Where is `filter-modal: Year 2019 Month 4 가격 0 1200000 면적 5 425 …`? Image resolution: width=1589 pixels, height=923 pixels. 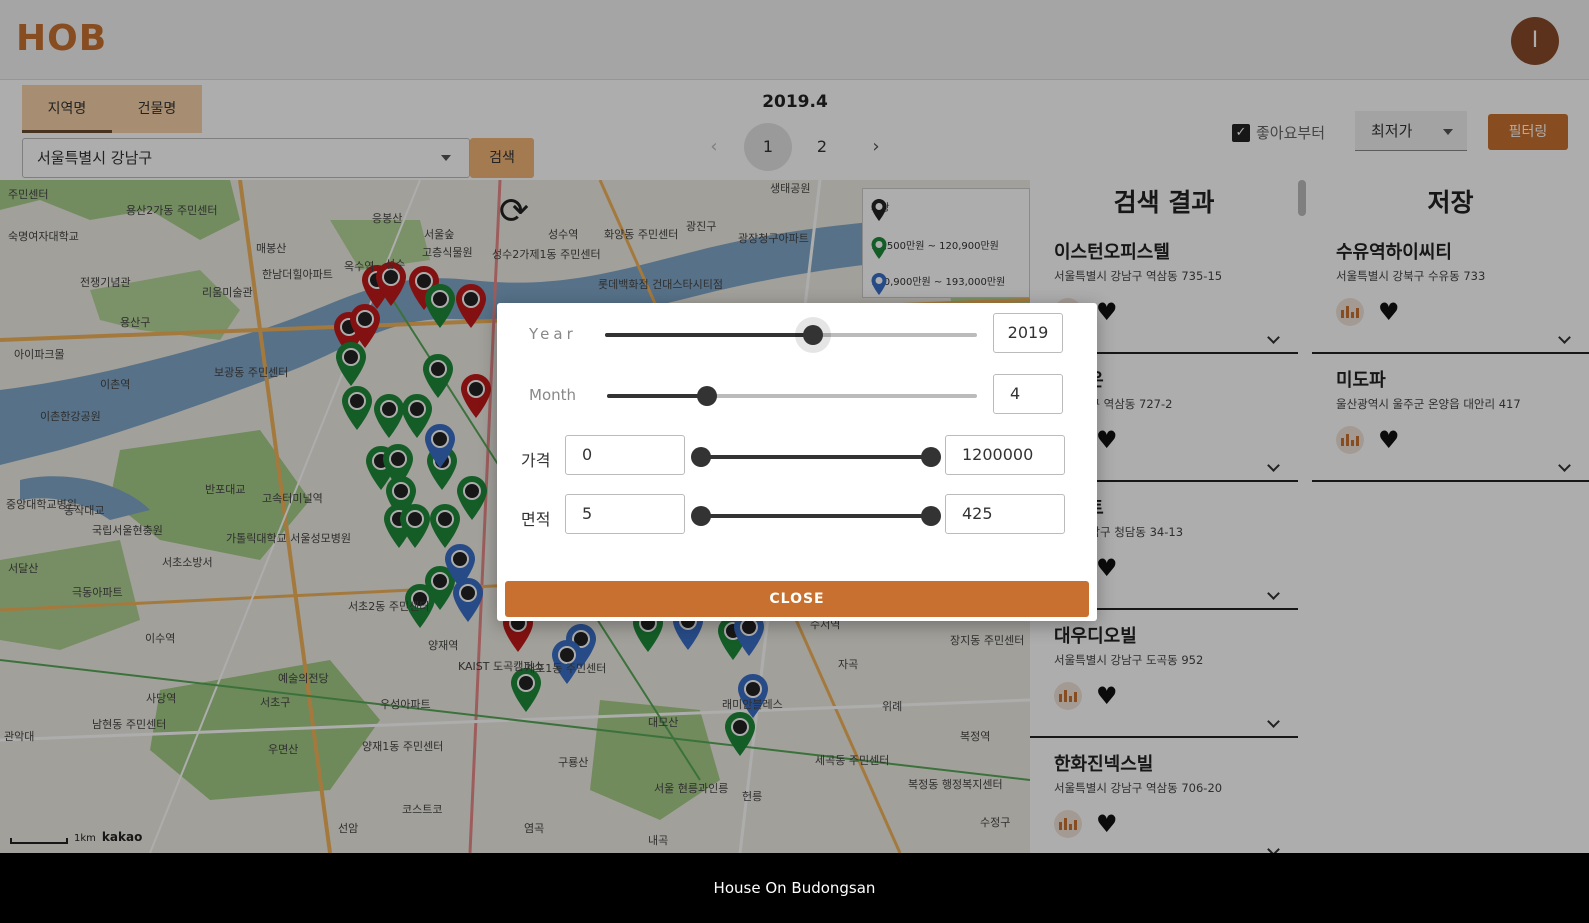 filter-modal: Year 2019 Month 4 가격 0 1200000 면적 5 425 … is located at coordinates (797, 462).